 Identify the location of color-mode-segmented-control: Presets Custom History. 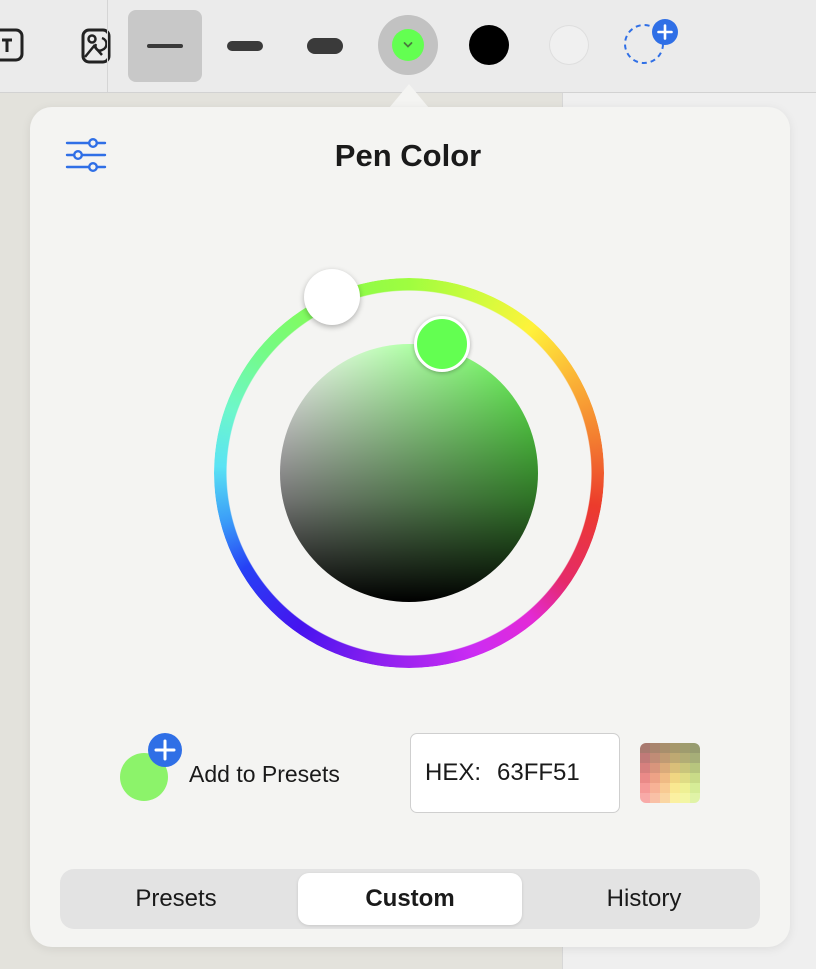
(410, 899).